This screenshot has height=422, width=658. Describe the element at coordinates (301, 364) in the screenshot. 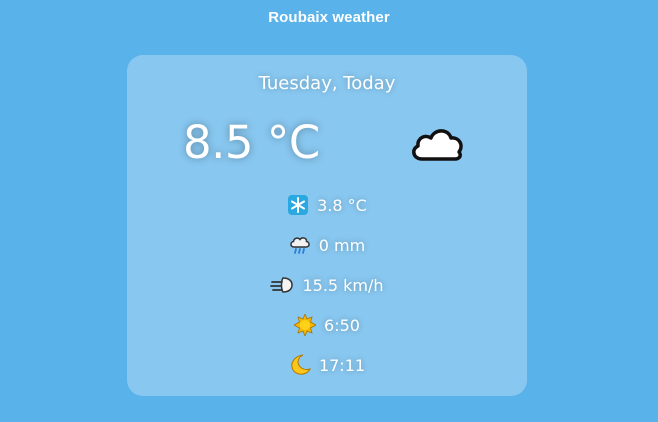

I see `crescent-moon-icon` at that location.